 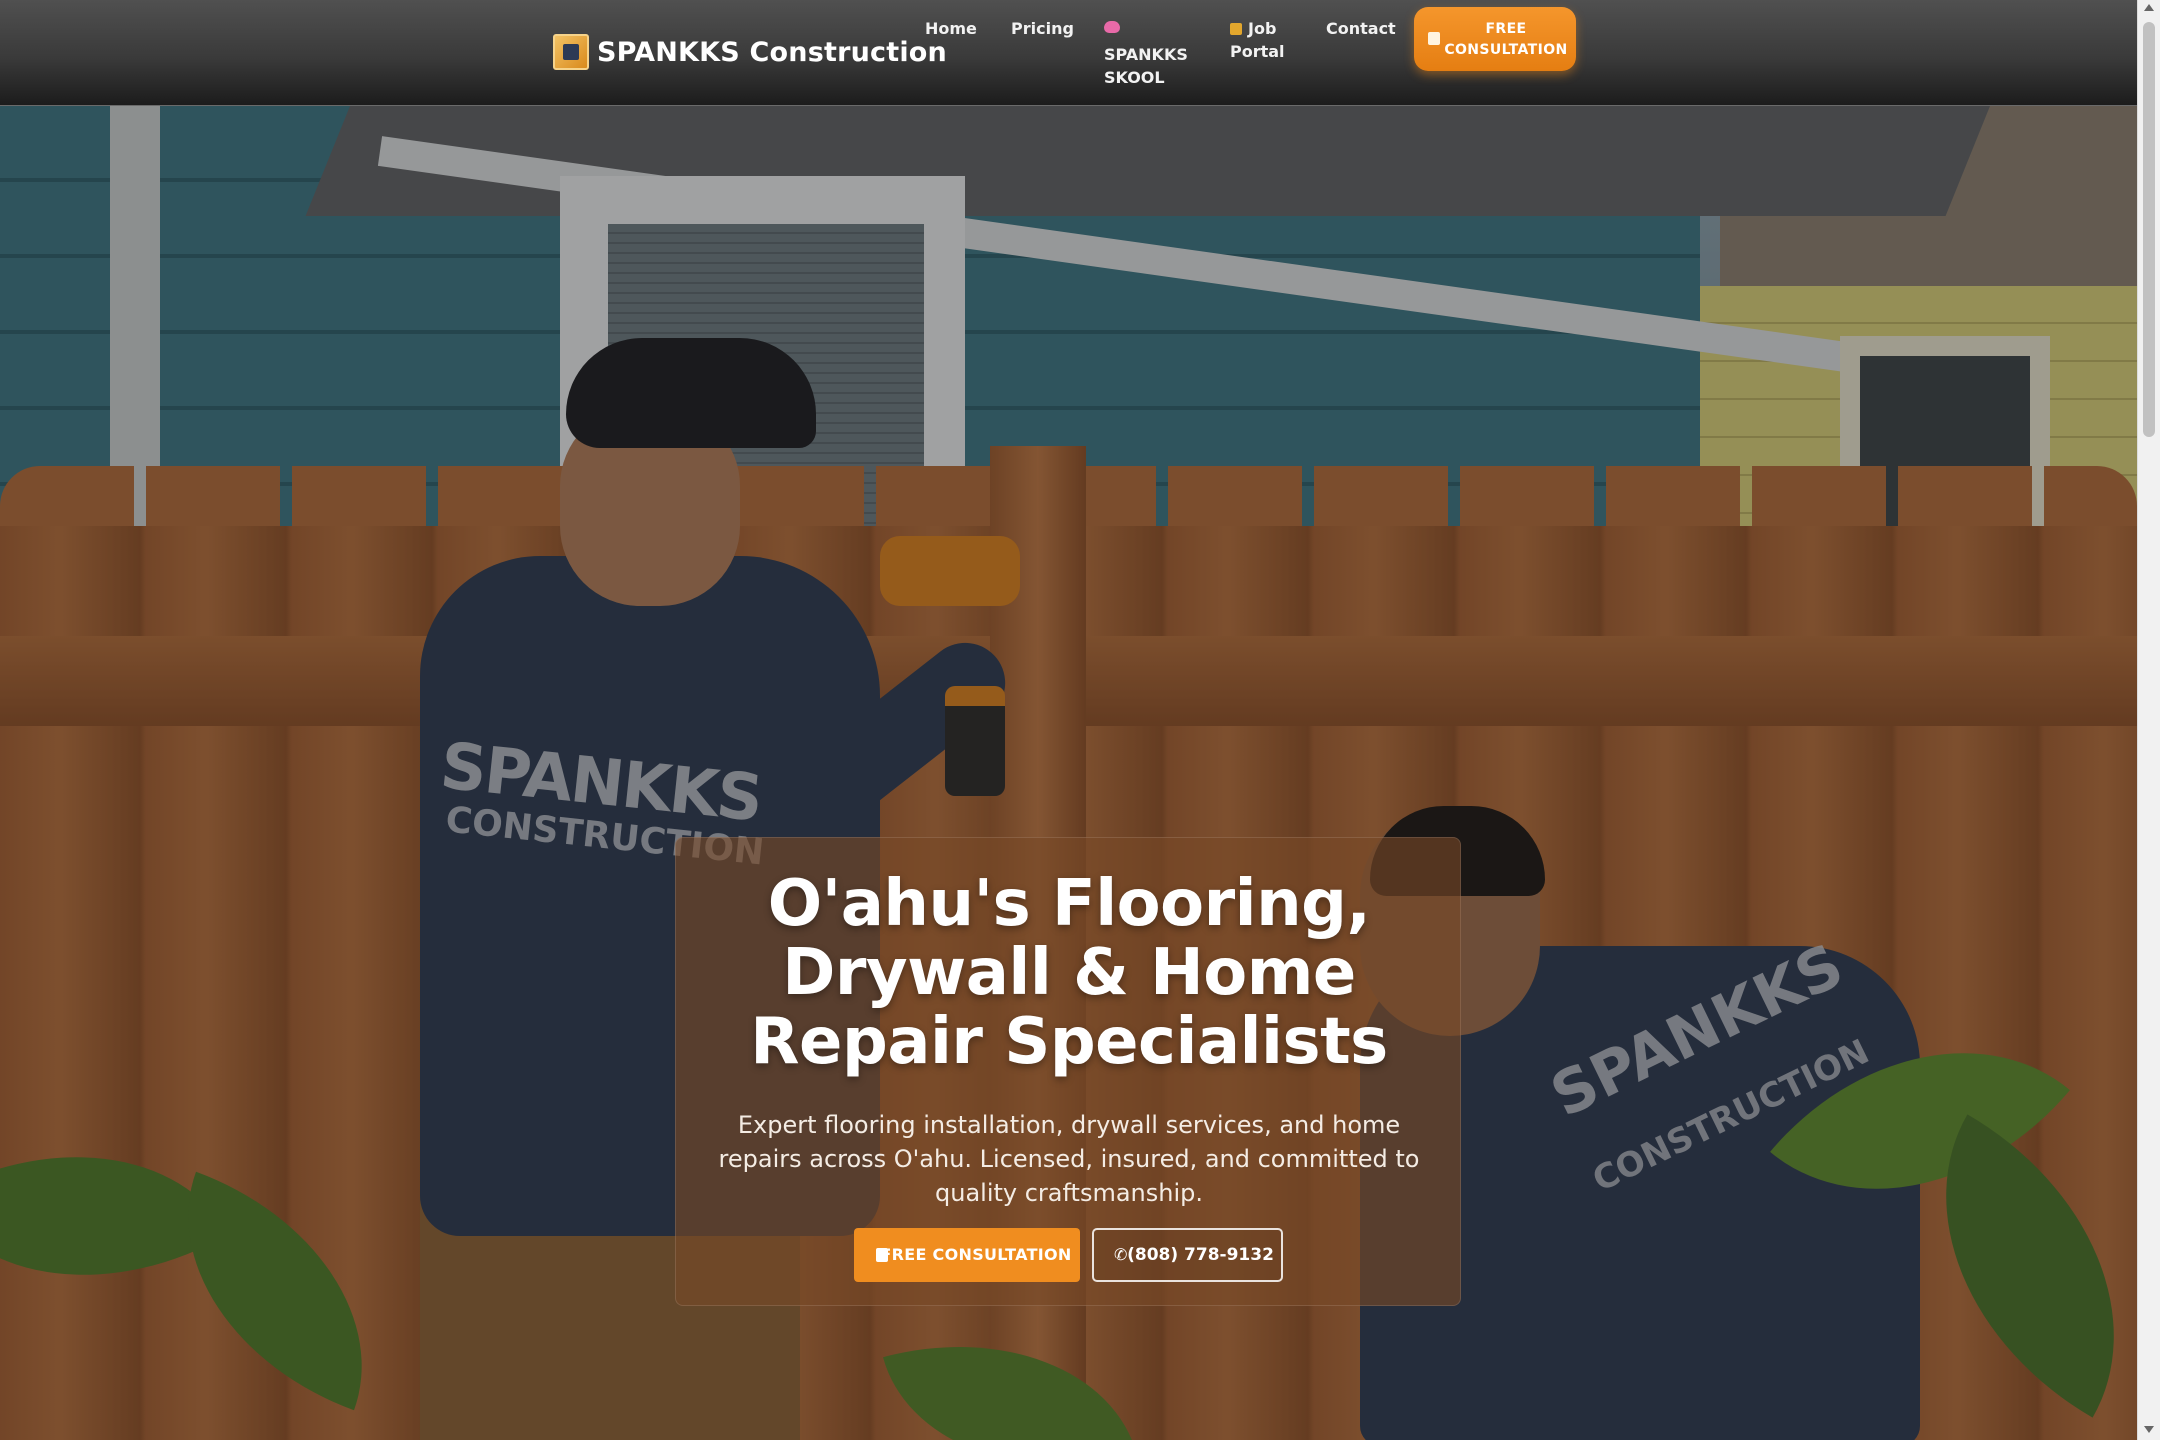 I want to click on nav-spankks-skool: SPANKKS SKOOL, so click(x=1146, y=53).